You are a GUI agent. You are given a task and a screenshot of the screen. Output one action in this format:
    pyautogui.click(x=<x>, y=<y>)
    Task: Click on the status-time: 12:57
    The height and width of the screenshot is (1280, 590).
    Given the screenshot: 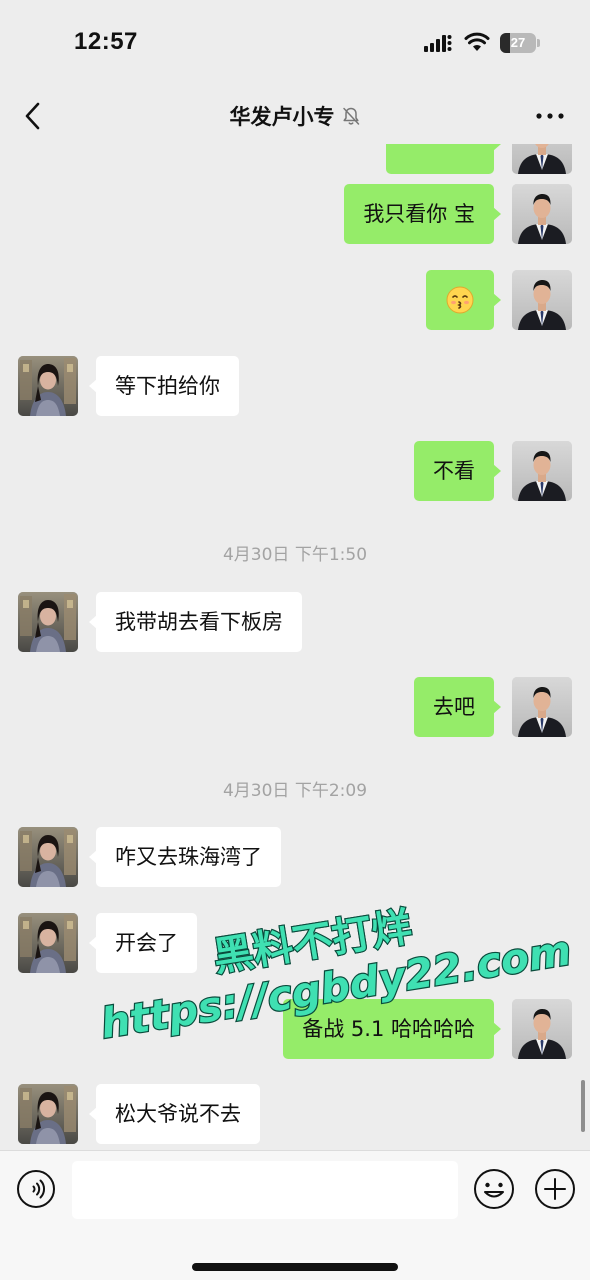 What is the action you would take?
    pyautogui.click(x=106, y=41)
    